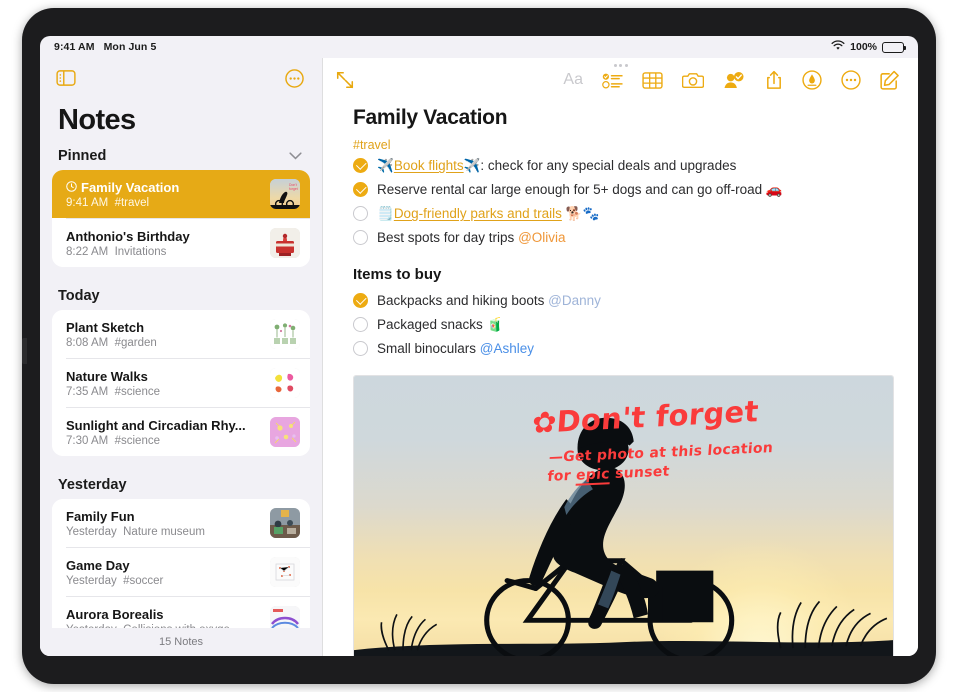 Image resolution: width=958 pixels, height=692 pixels. What do you see at coordinates (693, 80) in the screenshot?
I see `camera-icon` at bounding box center [693, 80].